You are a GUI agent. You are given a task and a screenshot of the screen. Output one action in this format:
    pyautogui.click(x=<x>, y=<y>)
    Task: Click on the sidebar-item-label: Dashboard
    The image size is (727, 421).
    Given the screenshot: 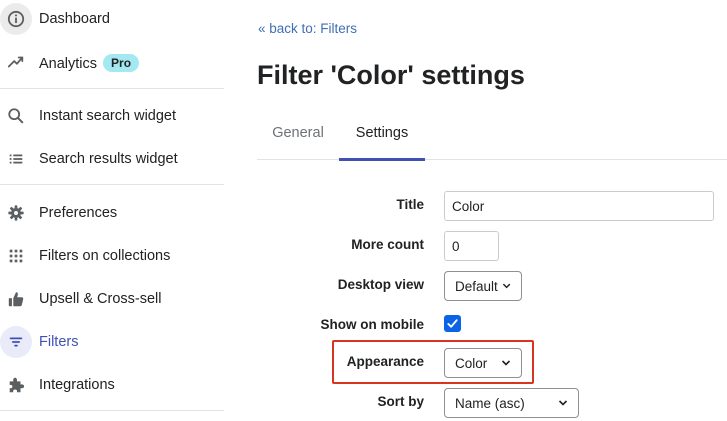 What is the action you would take?
    pyautogui.click(x=74, y=19)
    